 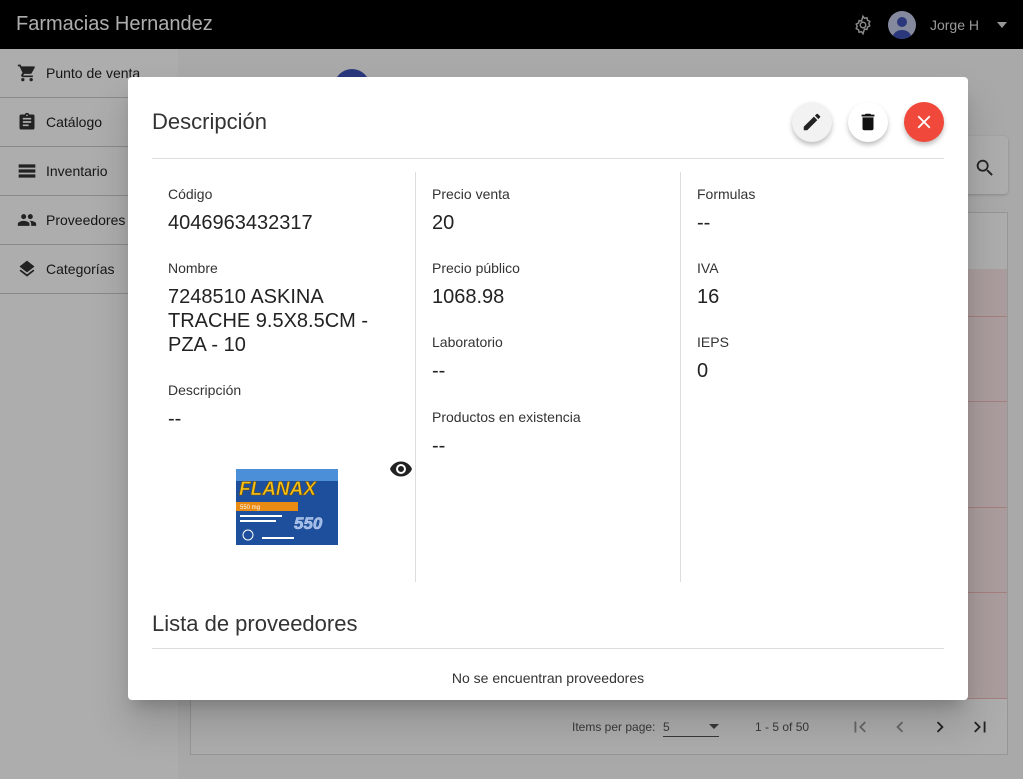 What do you see at coordinates (471, 194) in the screenshot?
I see `field-label: Precio venta` at bounding box center [471, 194].